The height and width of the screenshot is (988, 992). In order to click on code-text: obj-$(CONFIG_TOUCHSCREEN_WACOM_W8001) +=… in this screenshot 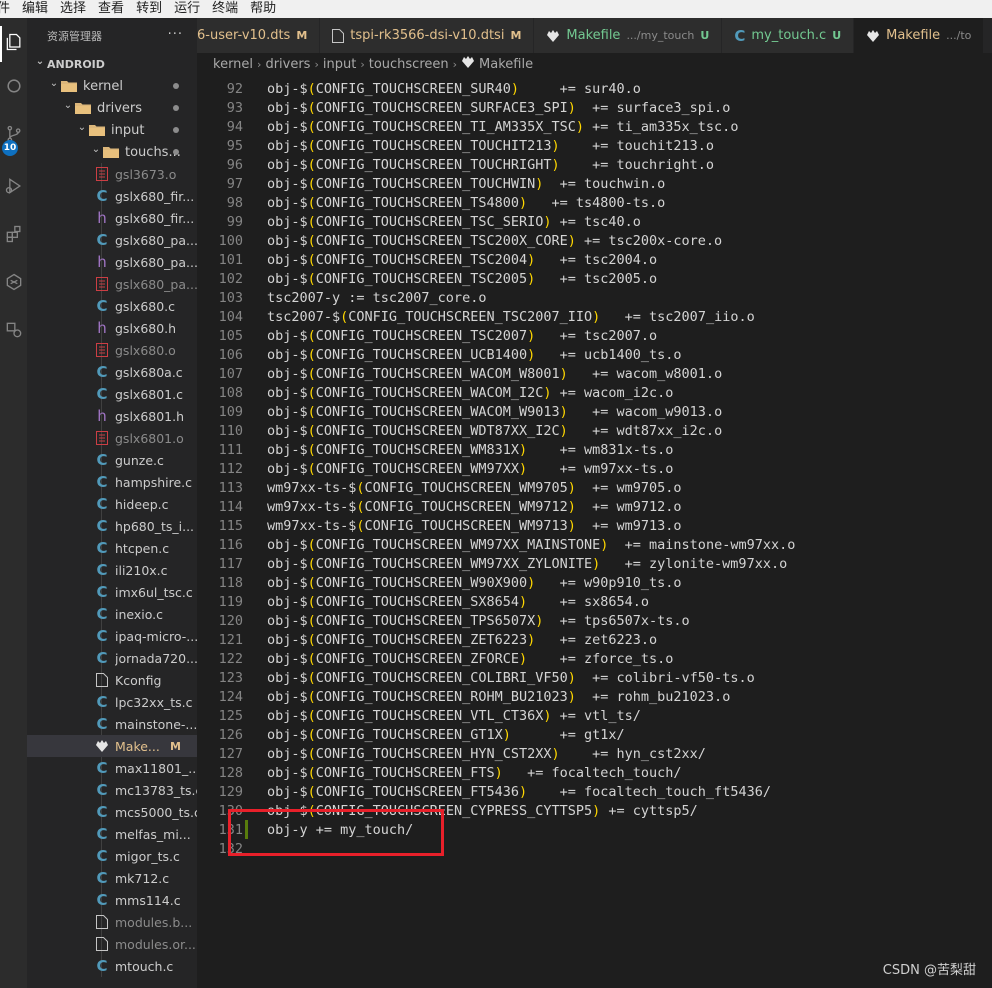, I will do `click(494, 374)`.